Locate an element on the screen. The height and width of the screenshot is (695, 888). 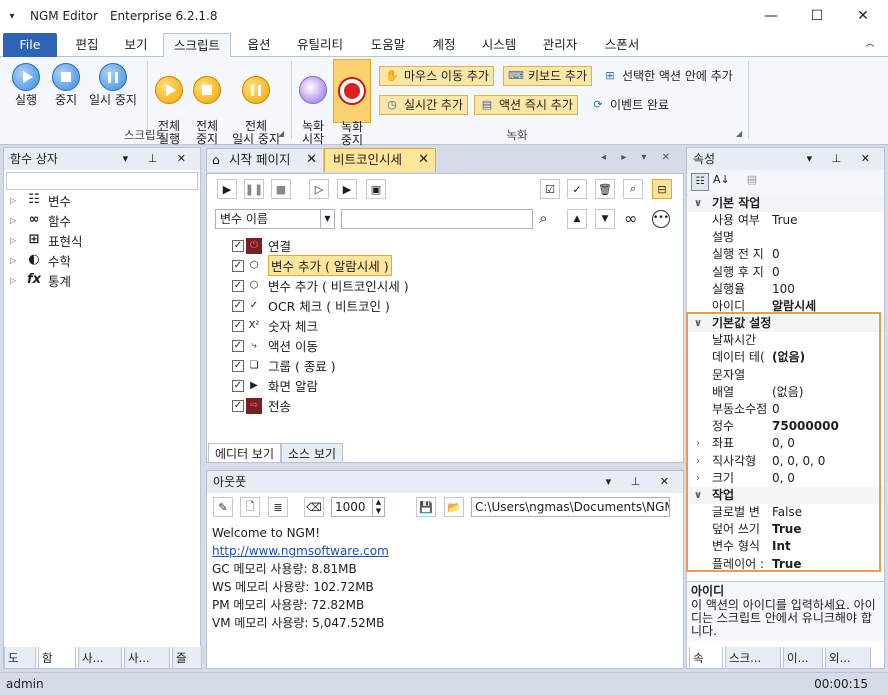
tree-view-icon: ⊟ is located at coordinates (662, 189).